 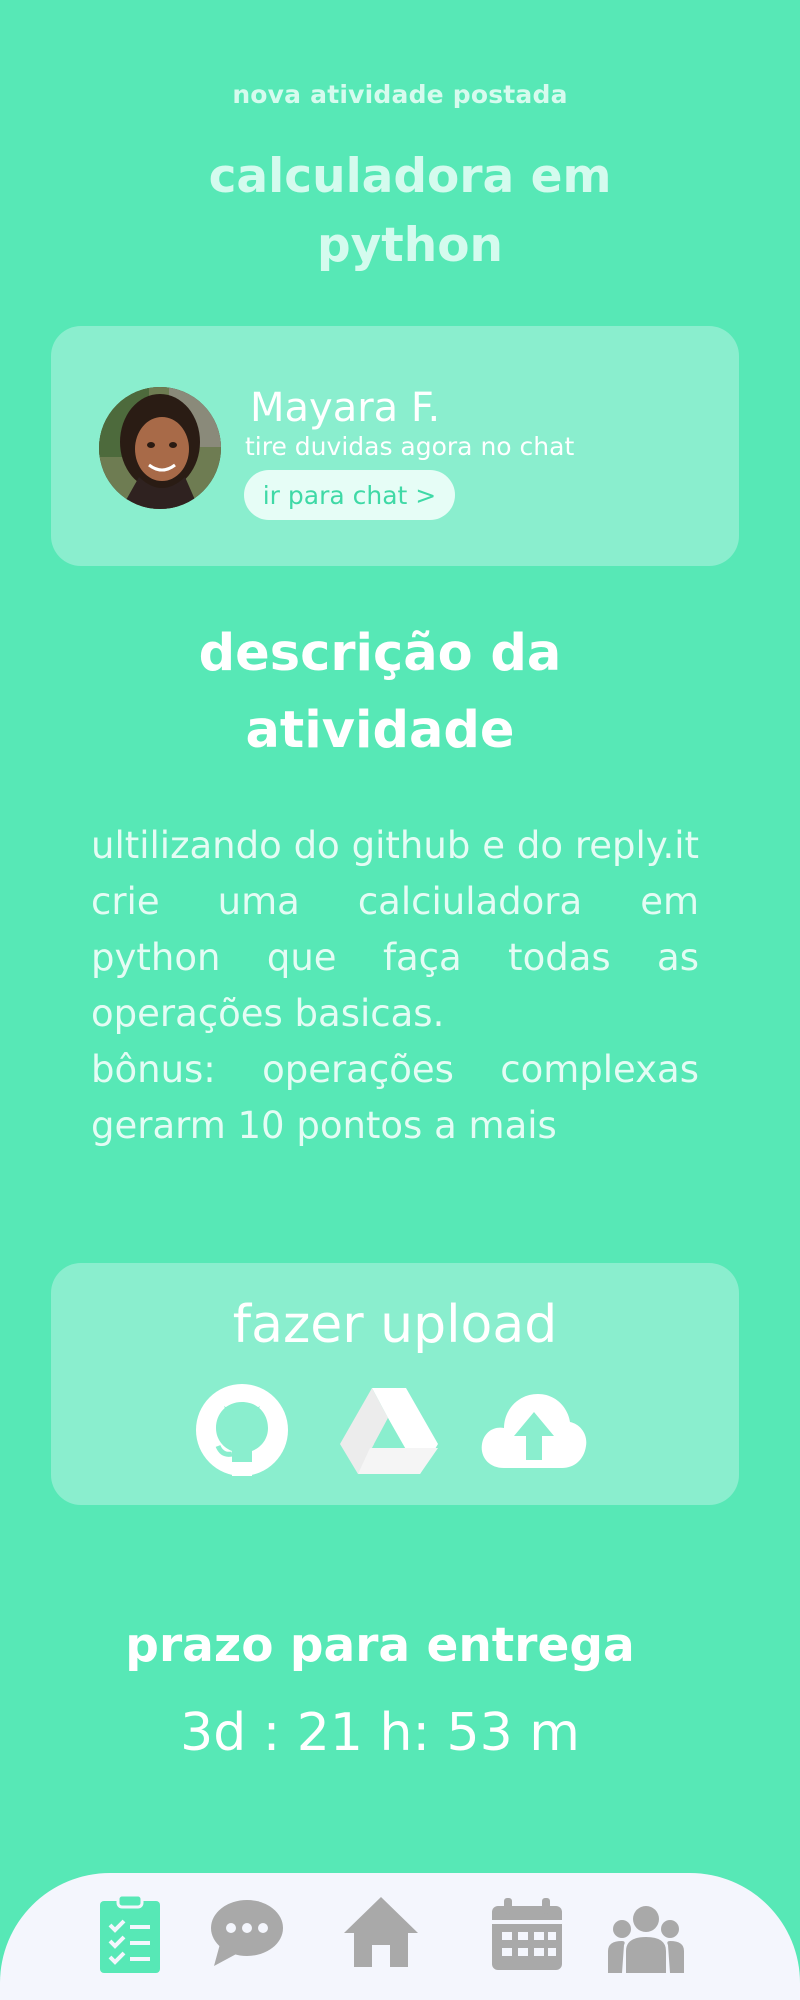 I want to click on teacher-name: Mayara F., so click(x=345, y=408).